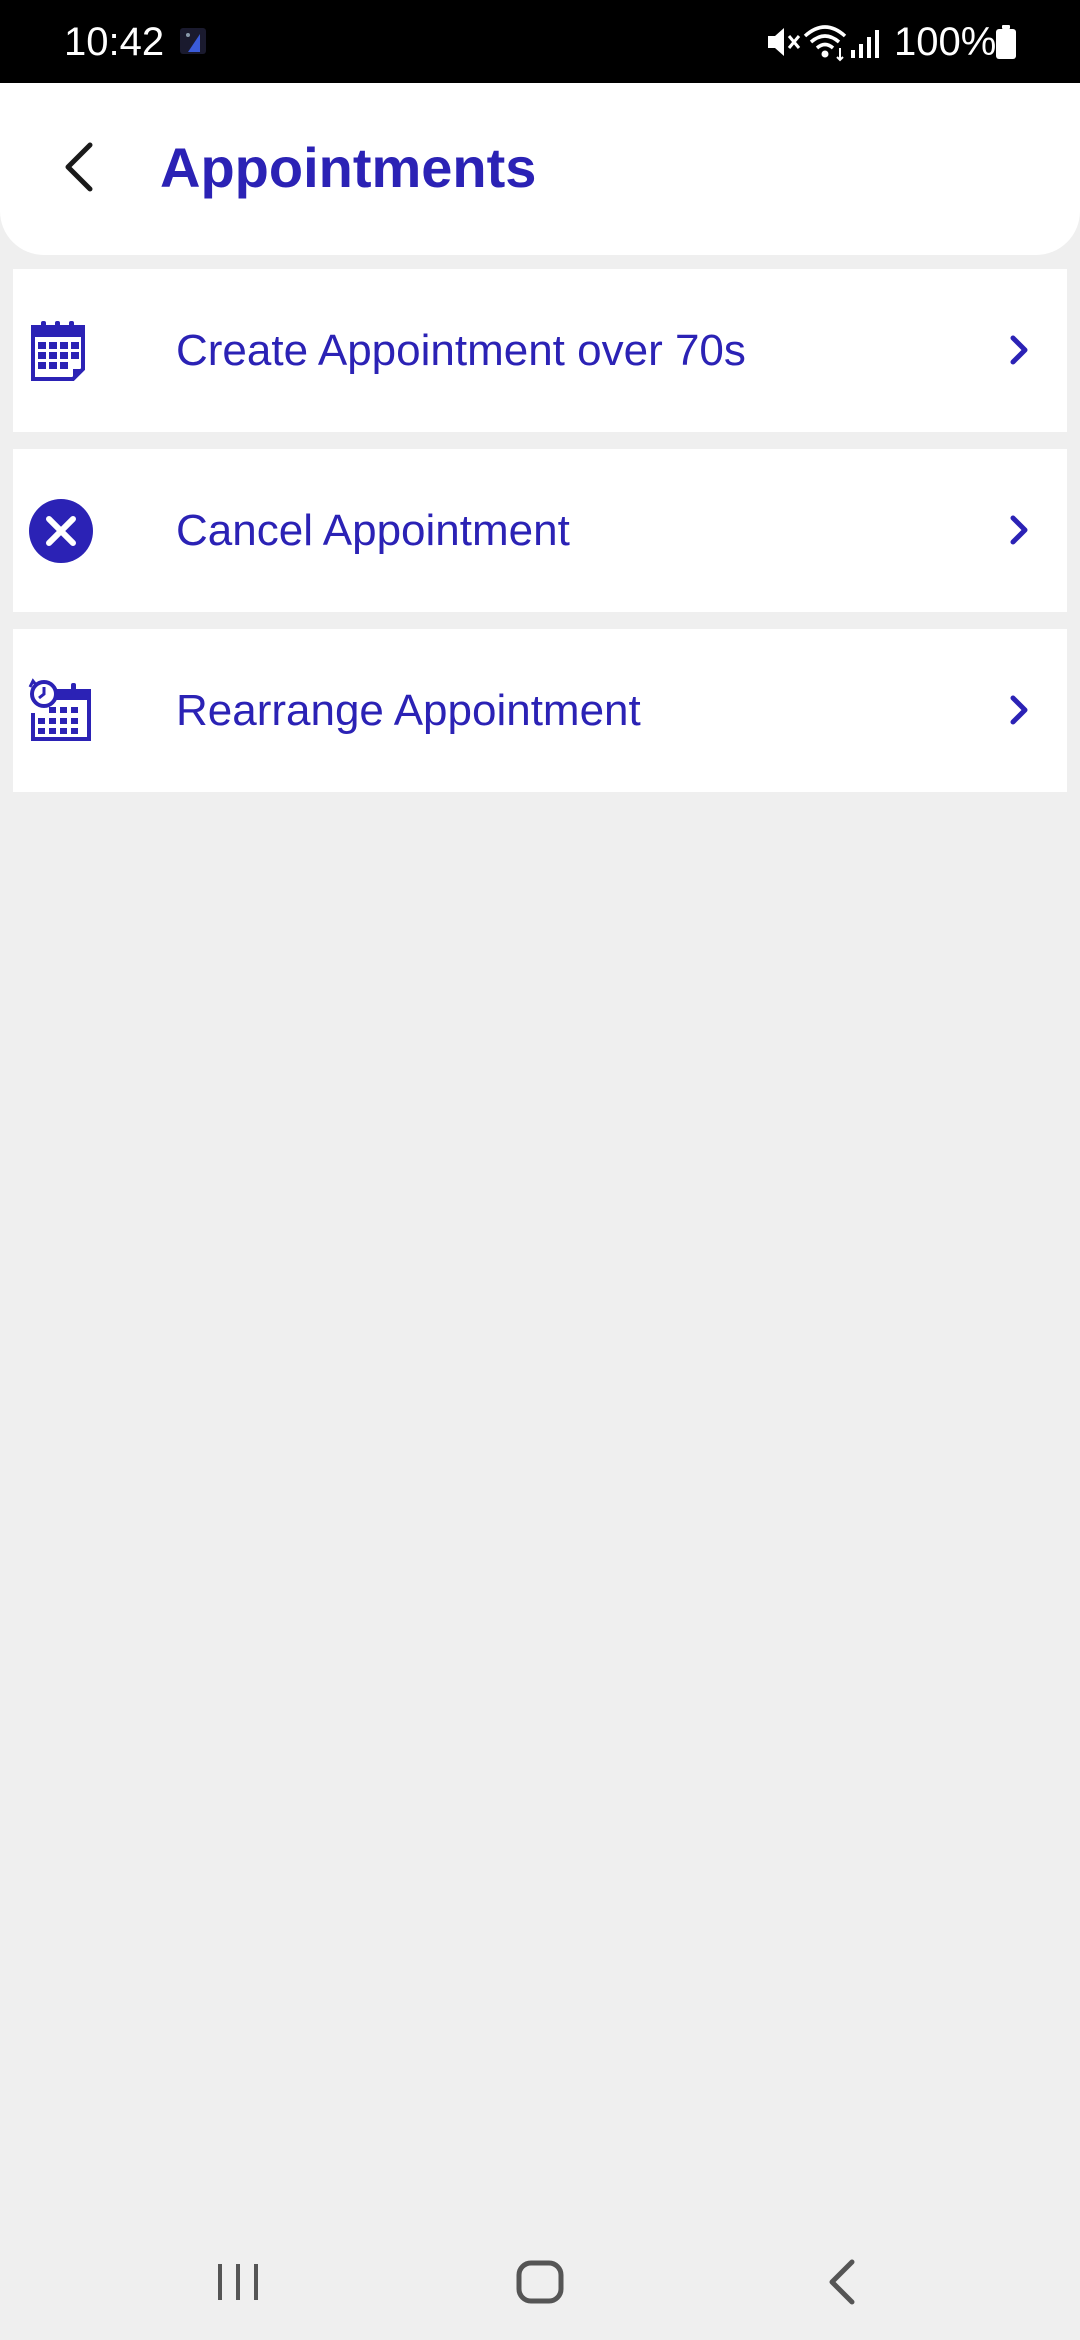 Image resolution: width=1080 pixels, height=2340 pixels. I want to click on mute-icon, so click(784, 42).